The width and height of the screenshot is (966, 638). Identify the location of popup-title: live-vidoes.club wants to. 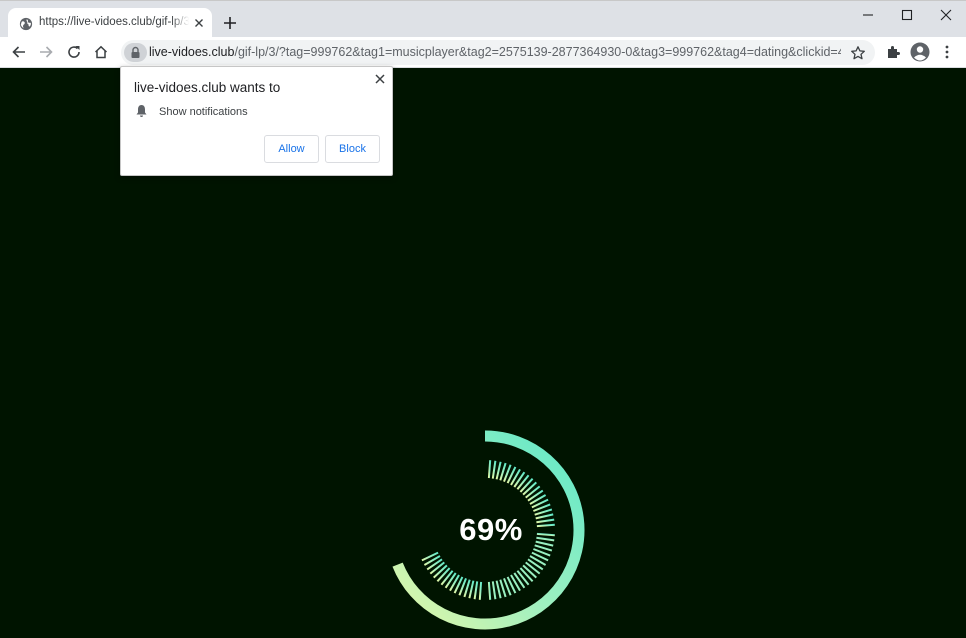
(207, 87).